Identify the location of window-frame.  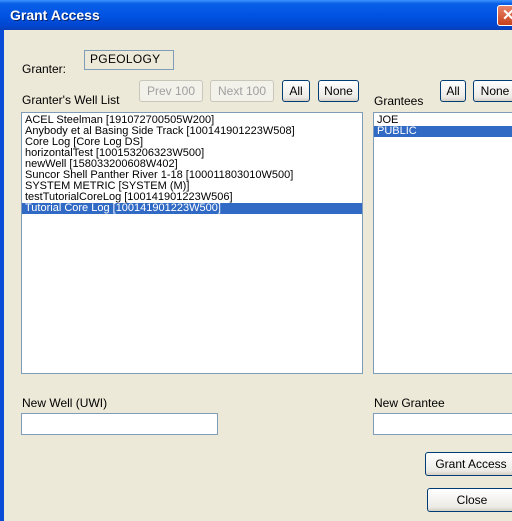
(2, 275).